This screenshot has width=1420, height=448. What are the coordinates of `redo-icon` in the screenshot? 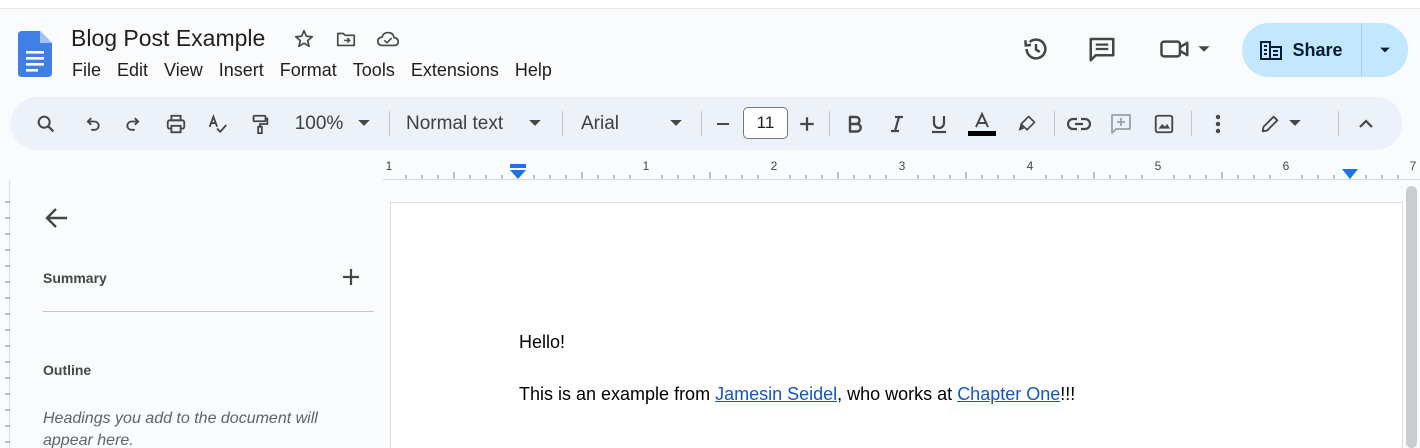 It's located at (134, 123).